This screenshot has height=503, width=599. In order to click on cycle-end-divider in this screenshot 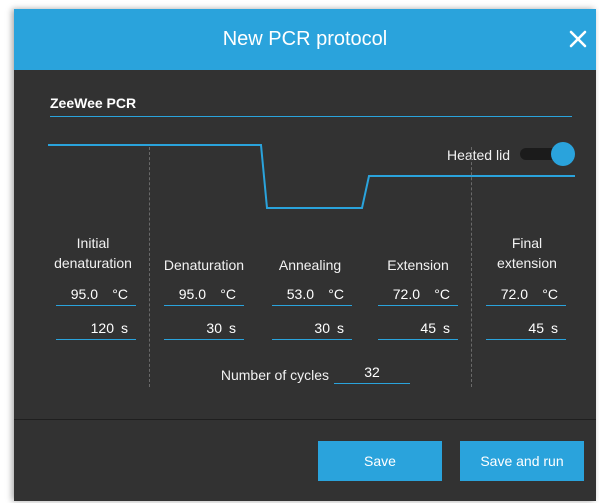, I will do `click(471, 267)`.